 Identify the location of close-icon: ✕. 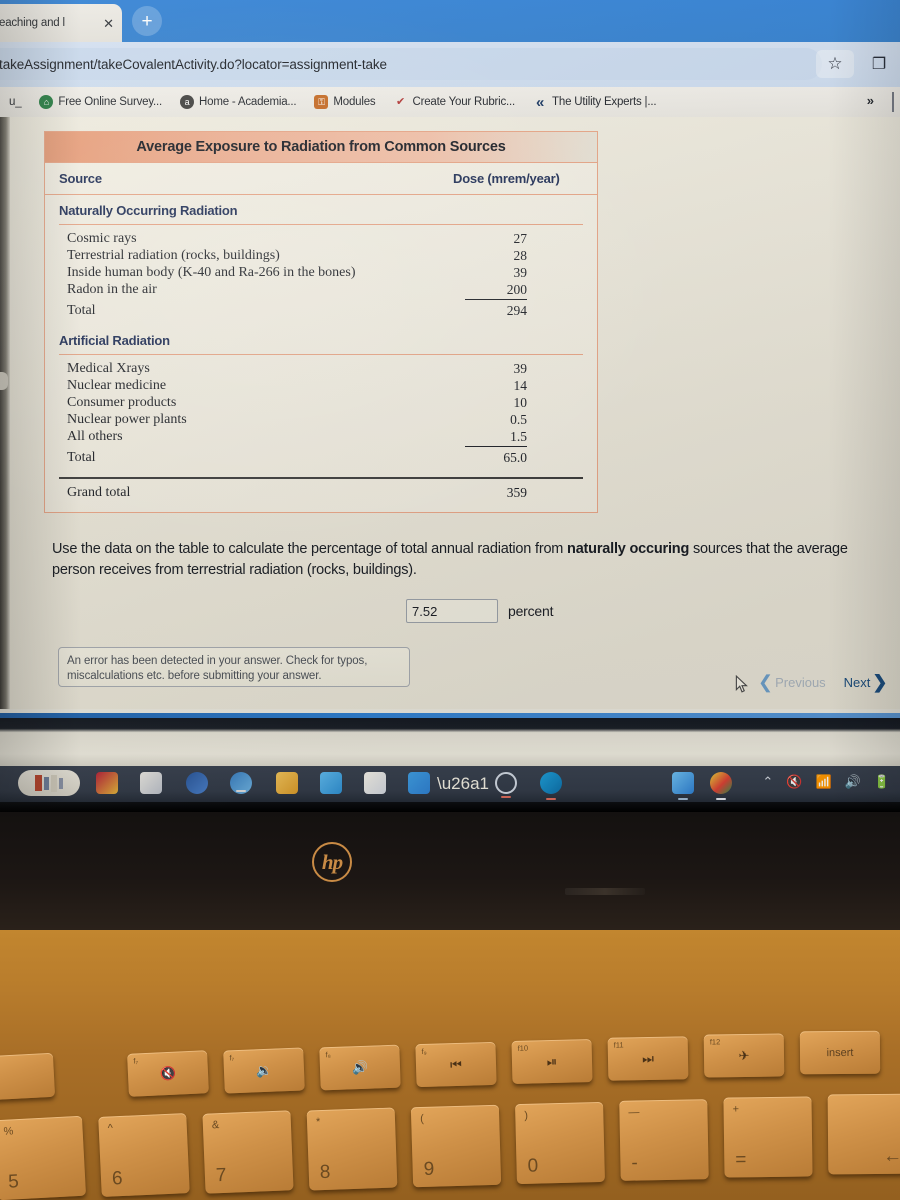
(108, 23).